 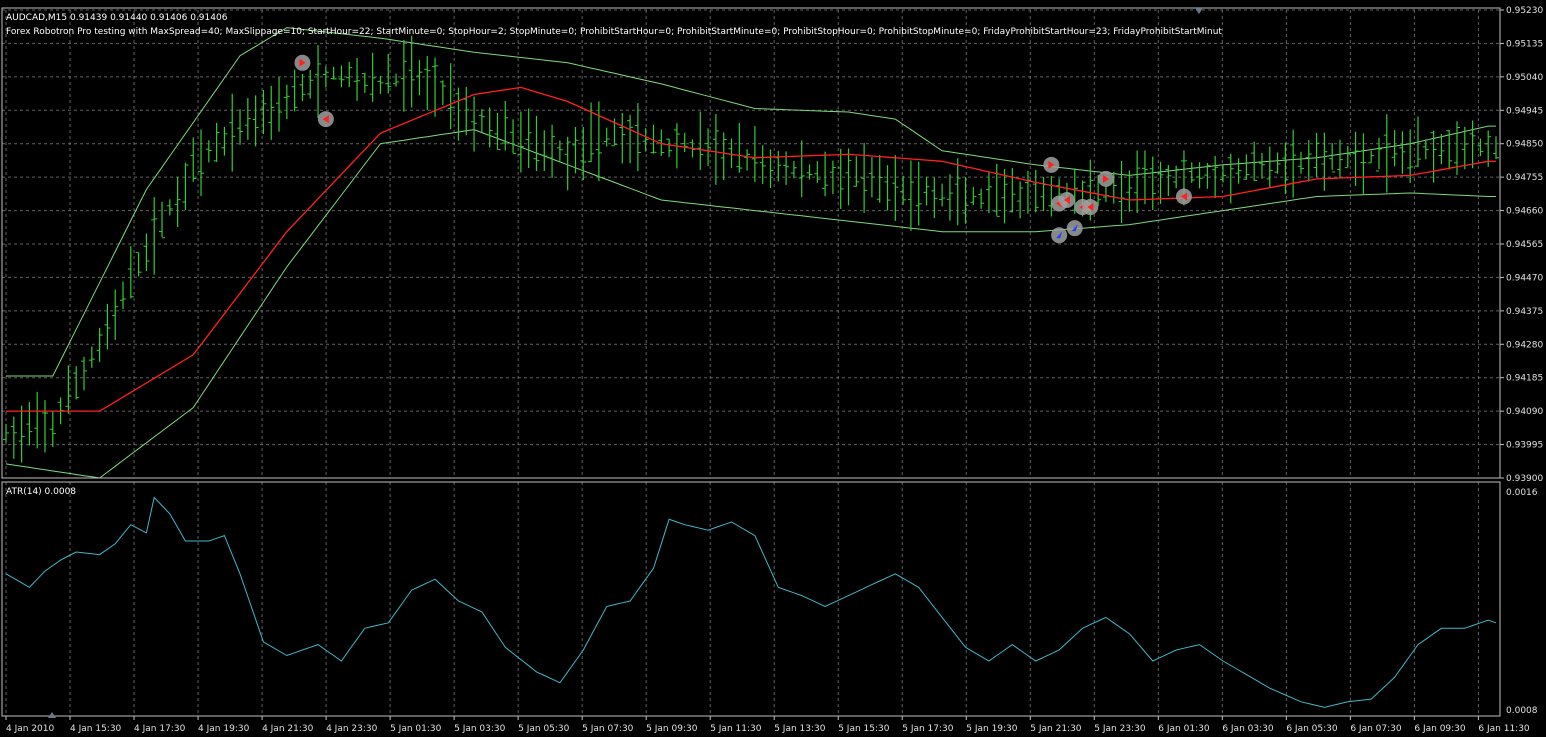 I want to click on x-tick-label: 5 Jan 17:30, so click(x=928, y=729).